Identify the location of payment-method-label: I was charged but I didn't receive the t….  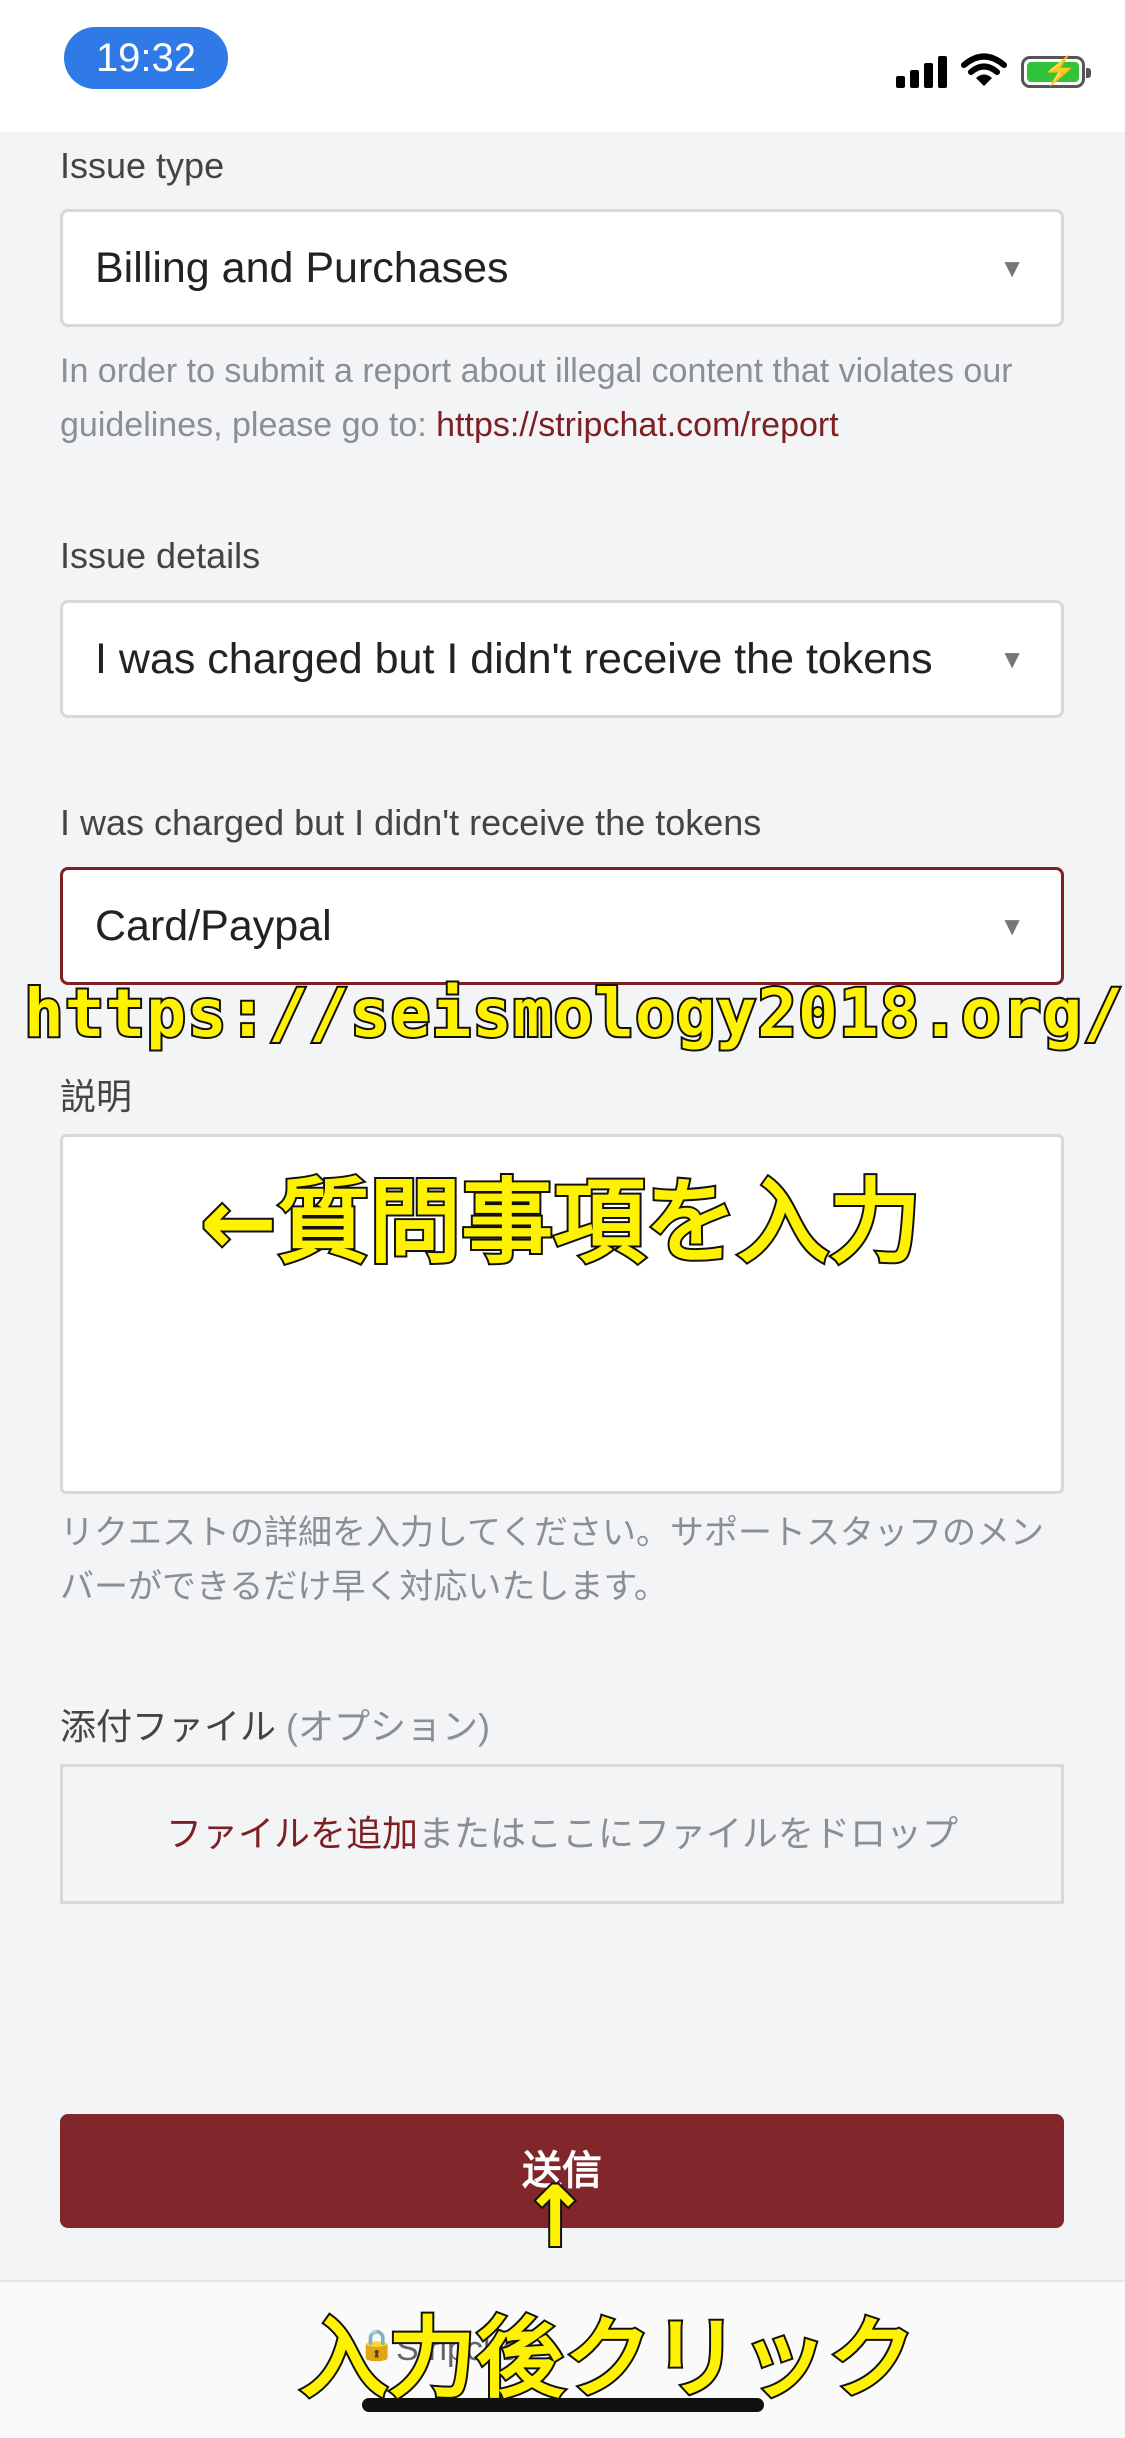
(411, 822).